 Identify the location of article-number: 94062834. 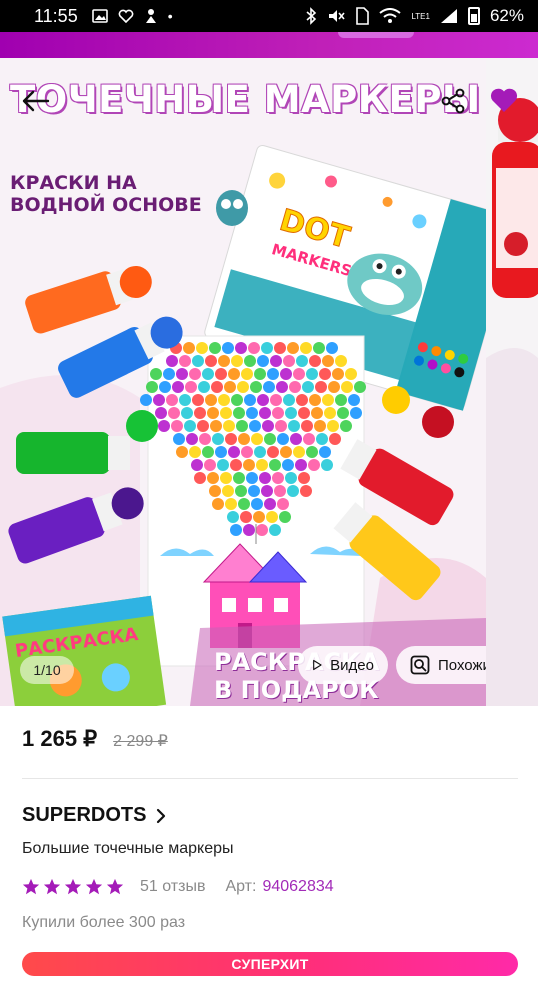
(297, 887).